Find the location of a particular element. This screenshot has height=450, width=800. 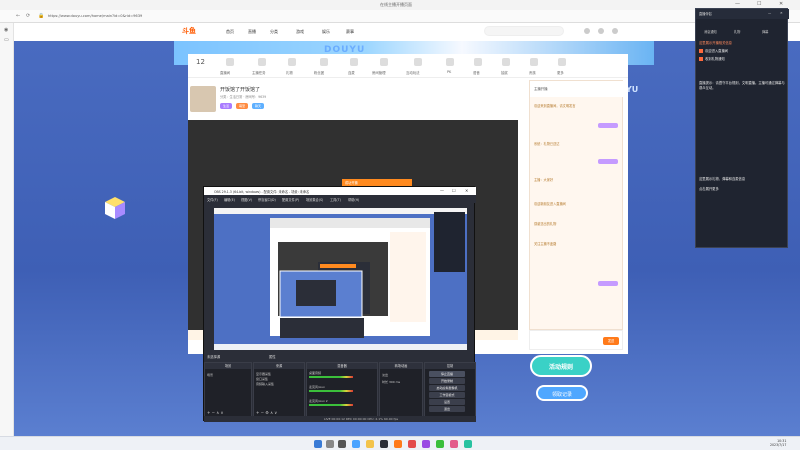

lottery-icon is located at coordinates (506, 62).